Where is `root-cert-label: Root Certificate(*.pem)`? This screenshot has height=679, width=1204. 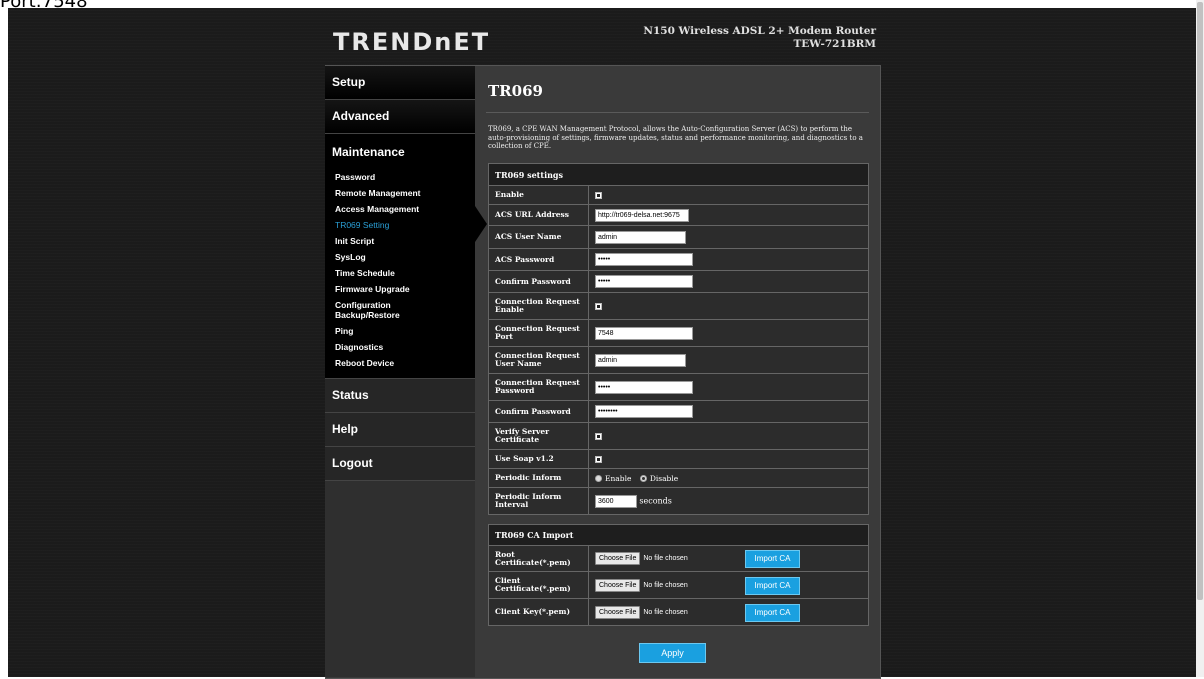 root-cert-label: Root Certificate(*.pem) is located at coordinates (538, 558).